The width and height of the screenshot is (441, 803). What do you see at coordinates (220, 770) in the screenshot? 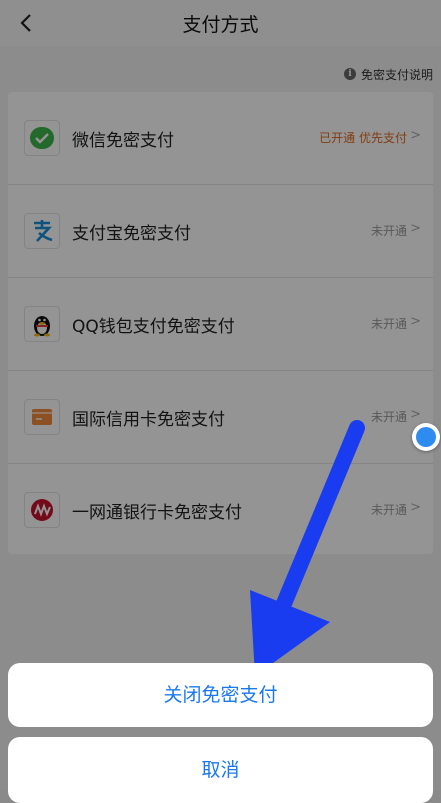
I see `cancel-button: 取消` at bounding box center [220, 770].